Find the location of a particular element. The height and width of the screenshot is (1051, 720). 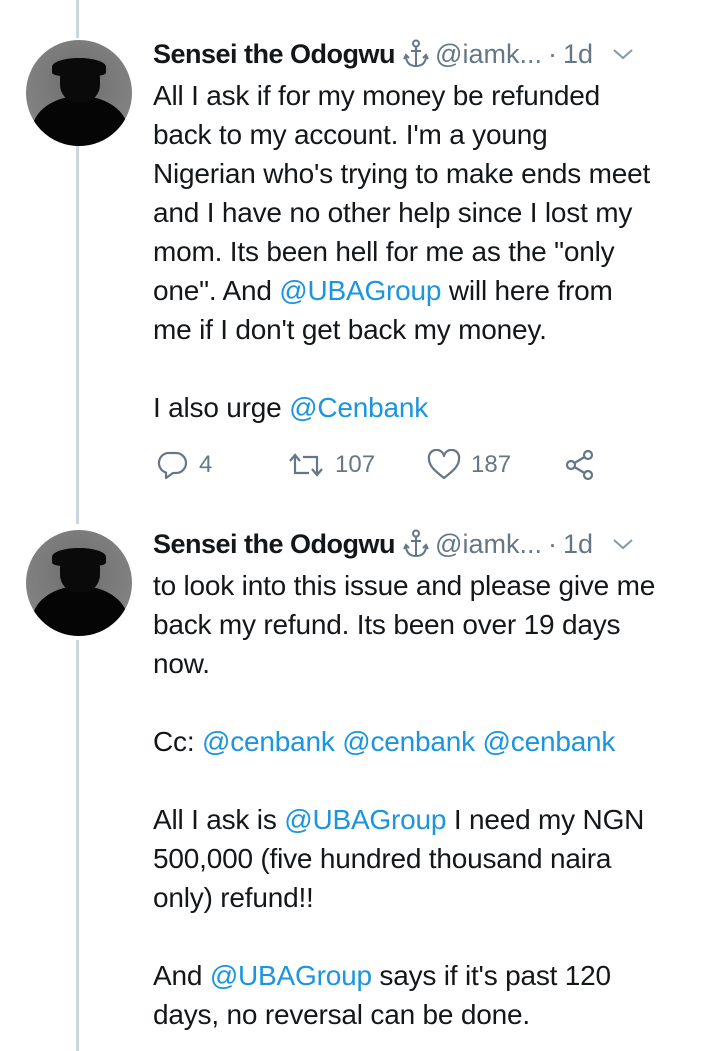

tweet-actions: 4 107 187 is located at coordinates (430, 465).